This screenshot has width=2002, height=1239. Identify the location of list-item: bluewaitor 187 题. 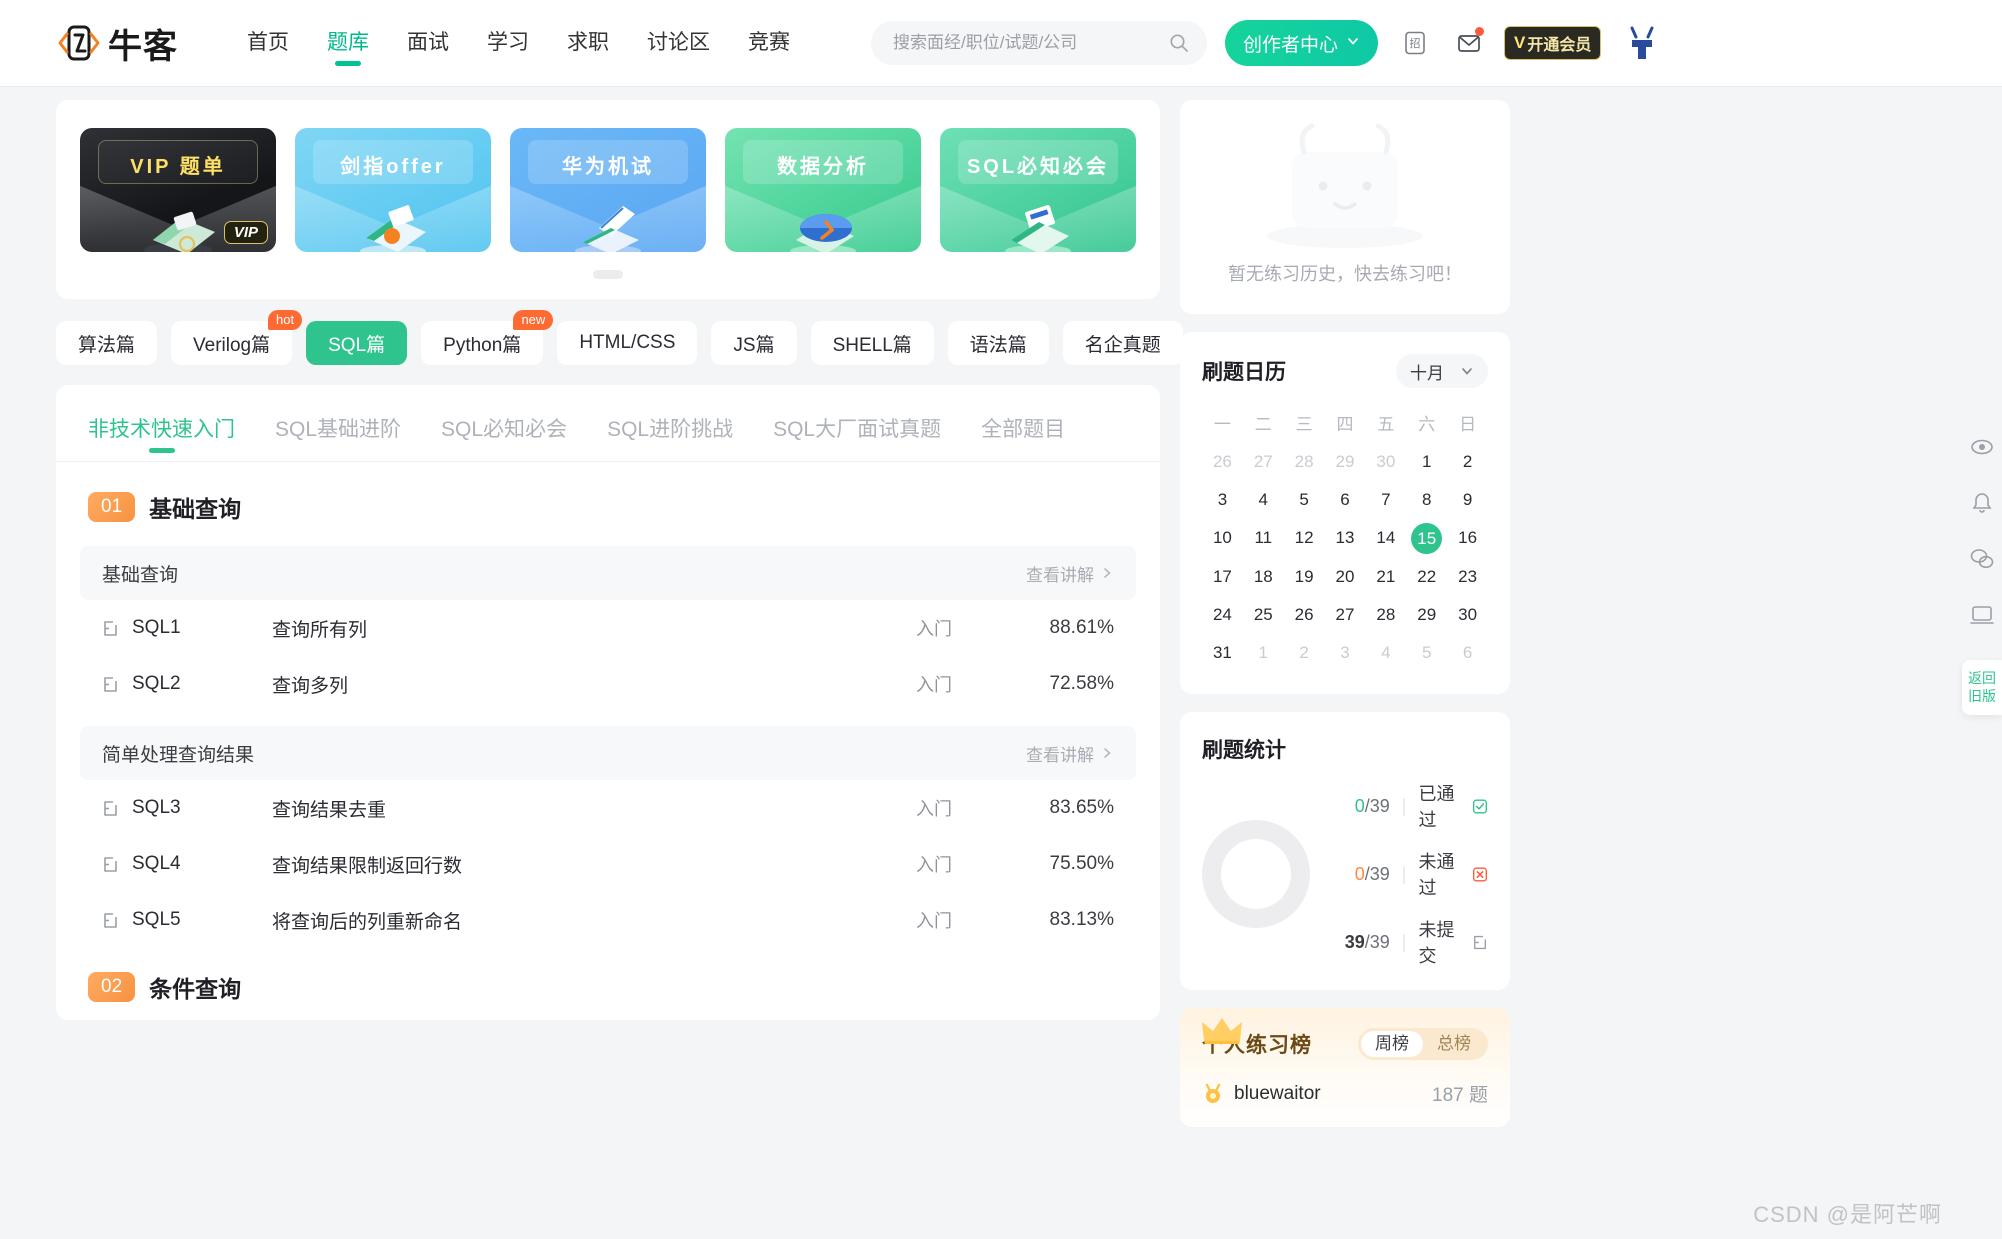
(1345, 1093).